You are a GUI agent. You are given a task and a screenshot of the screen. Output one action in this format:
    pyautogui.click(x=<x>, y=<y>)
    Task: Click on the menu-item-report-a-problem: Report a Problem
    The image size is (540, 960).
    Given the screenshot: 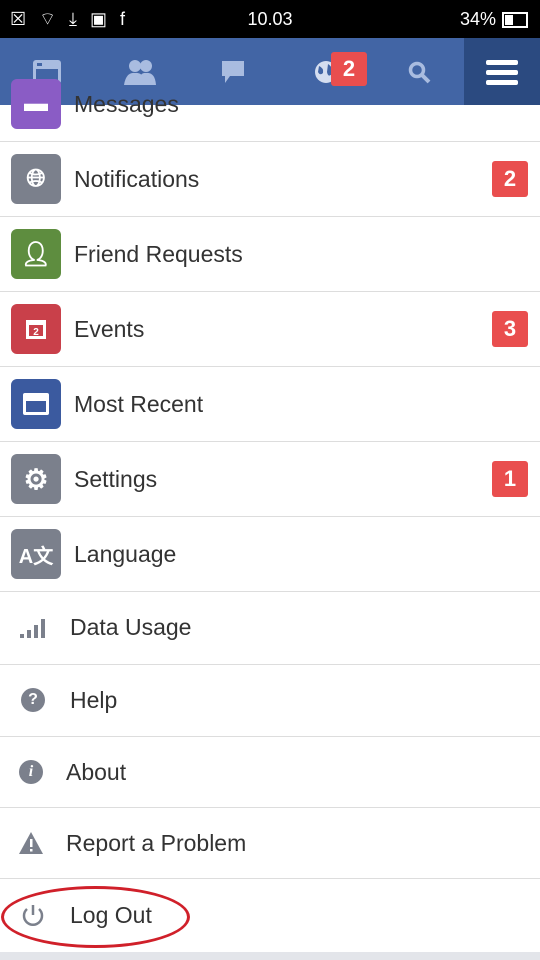 What is the action you would take?
    pyautogui.click(x=270, y=843)
    